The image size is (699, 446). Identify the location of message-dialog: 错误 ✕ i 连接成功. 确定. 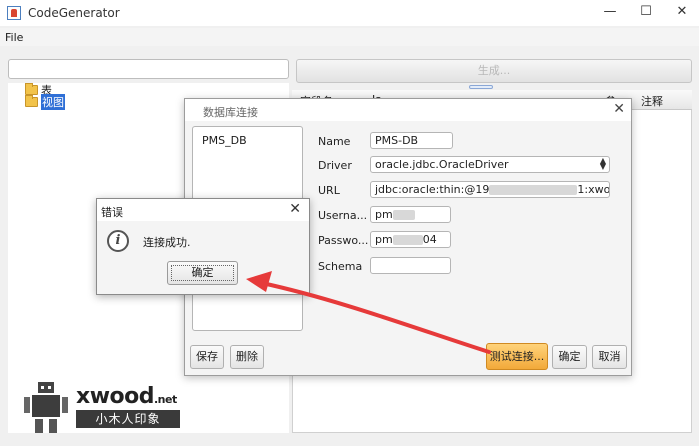
(203, 246).